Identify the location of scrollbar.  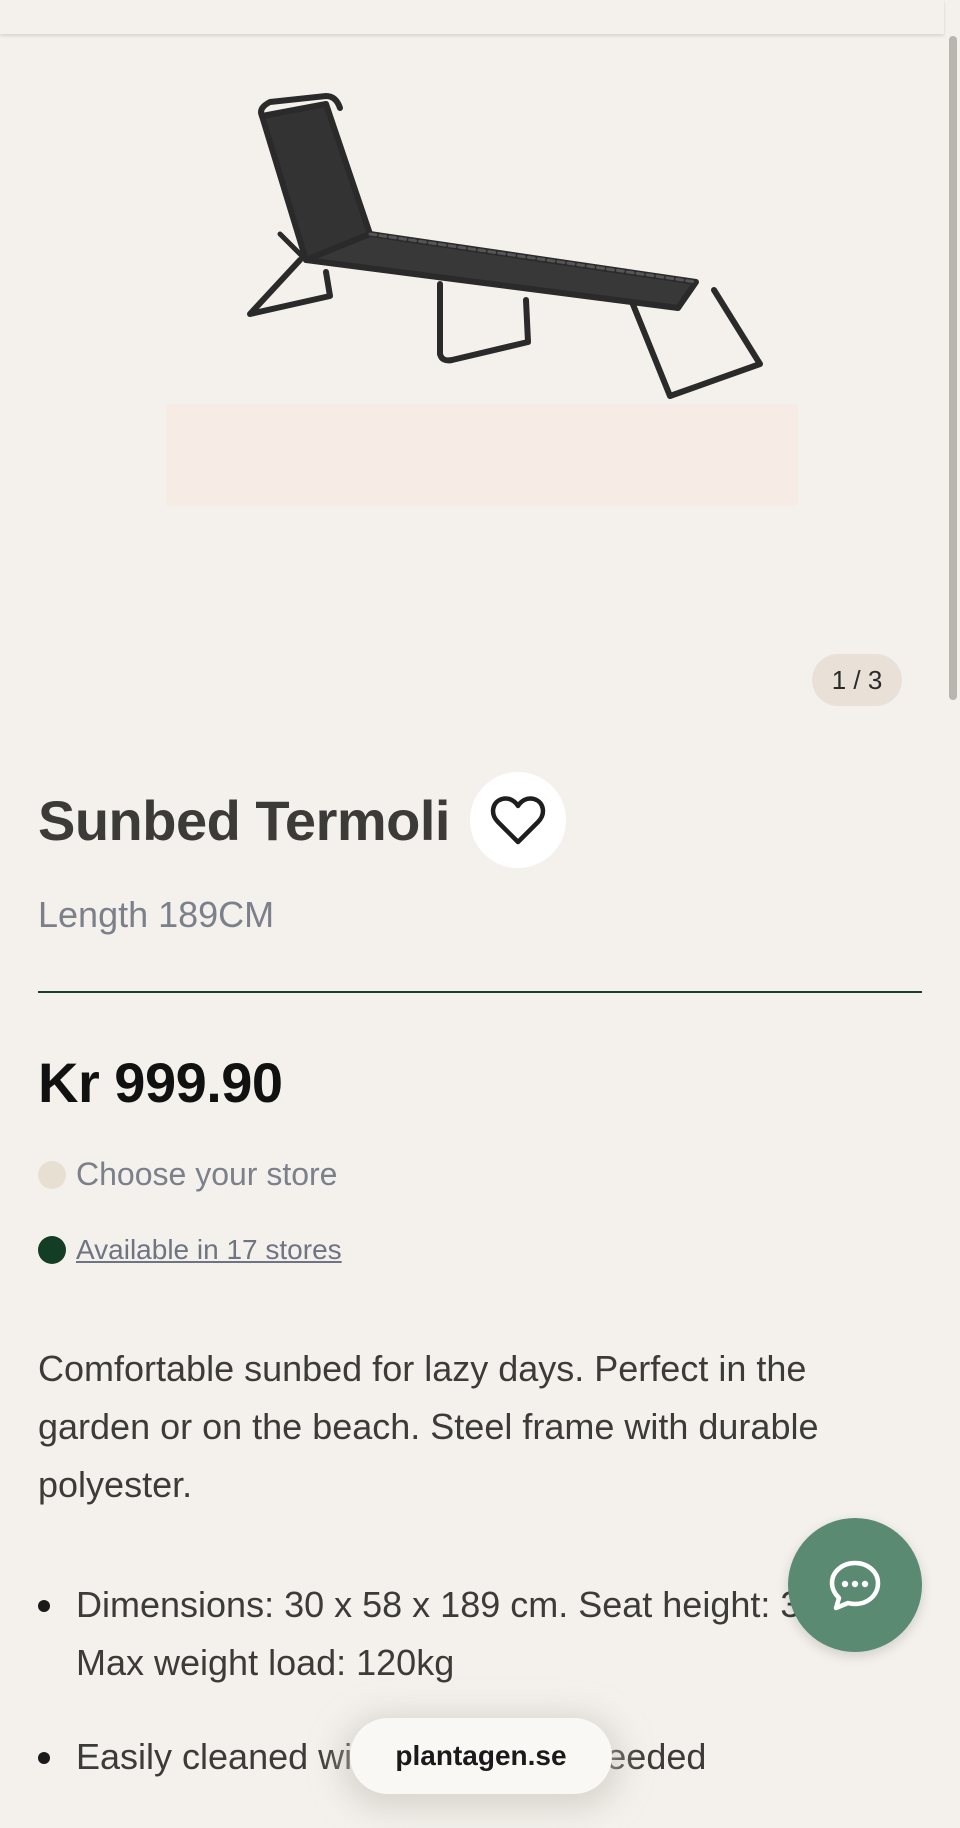
(953, 368).